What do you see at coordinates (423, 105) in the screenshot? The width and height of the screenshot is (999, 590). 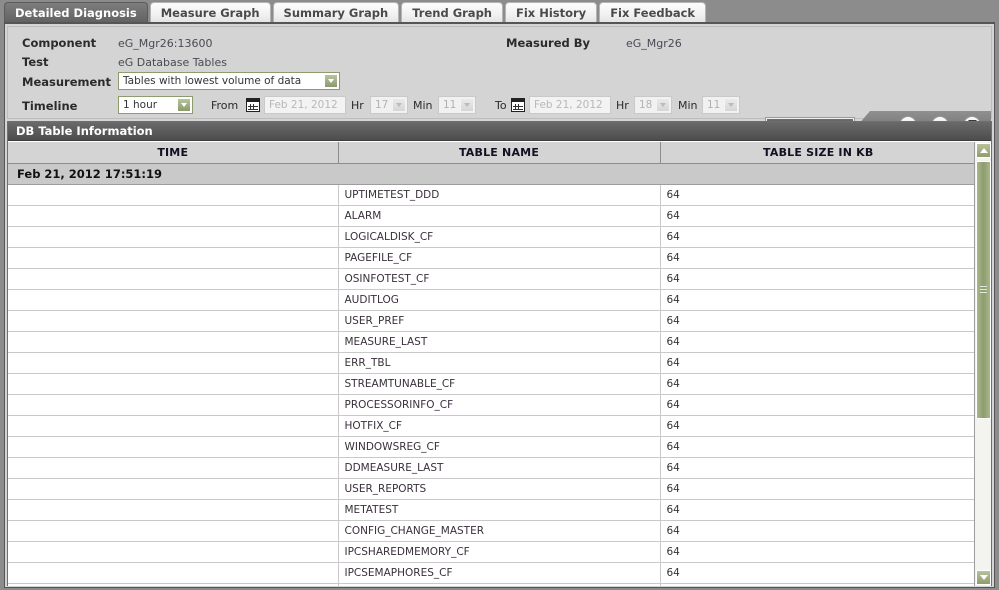 I see `from-min-label: Min` at bounding box center [423, 105].